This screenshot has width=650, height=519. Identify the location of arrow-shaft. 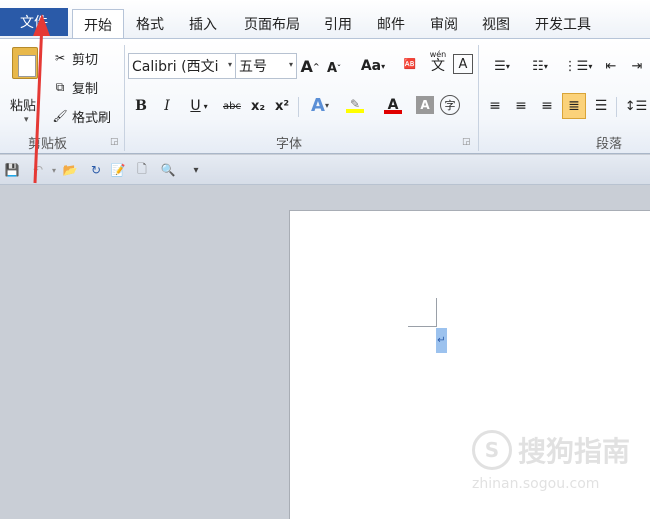
(38, 102).